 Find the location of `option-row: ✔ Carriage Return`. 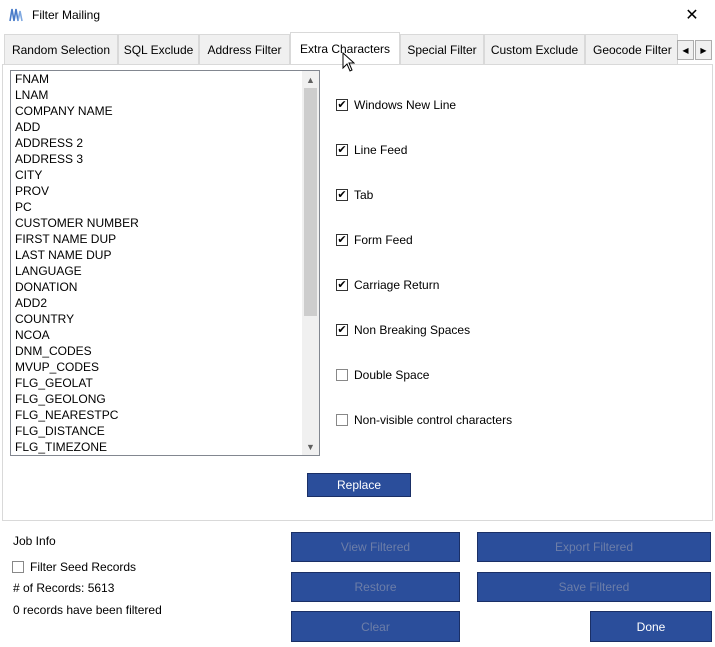

option-row: ✔ Carriage Return is located at coordinates (387, 285).